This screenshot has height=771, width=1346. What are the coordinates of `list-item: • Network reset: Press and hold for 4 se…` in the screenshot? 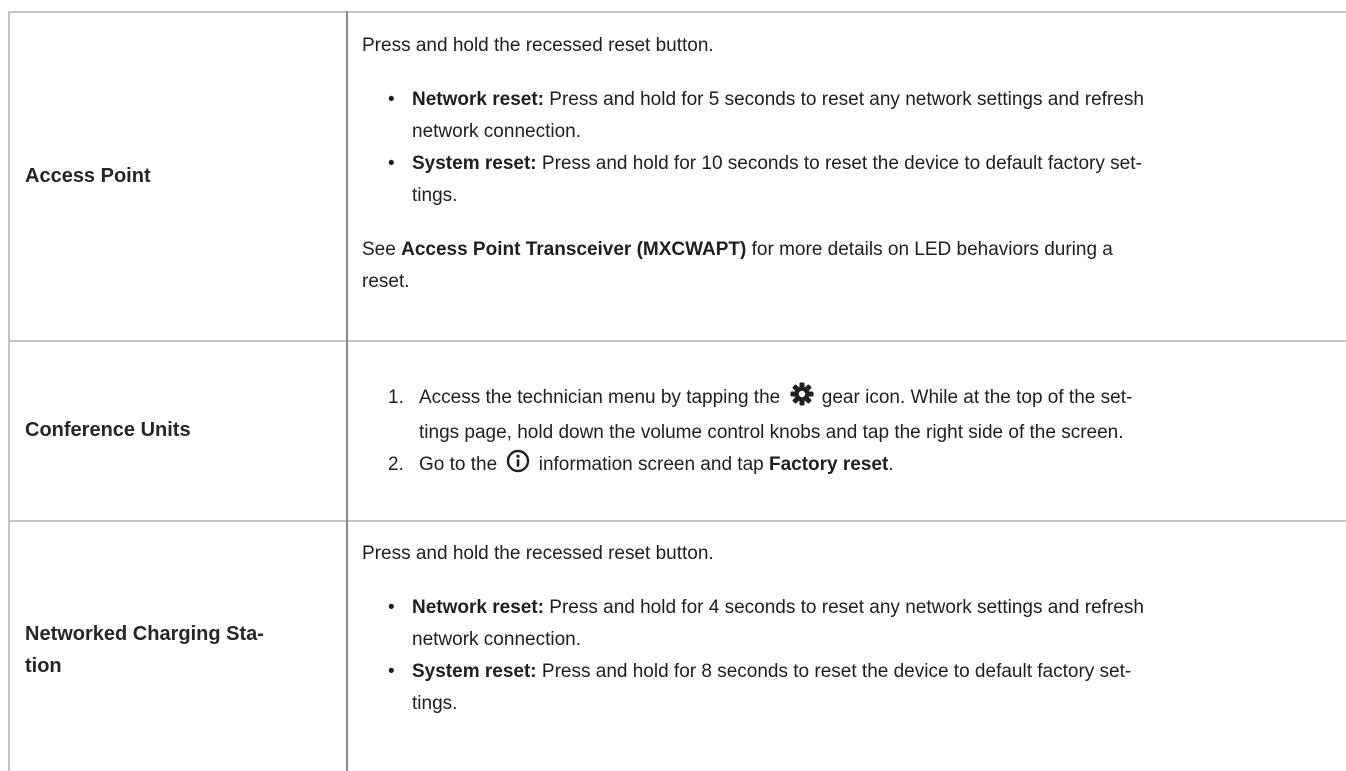 It's located at (849, 624).